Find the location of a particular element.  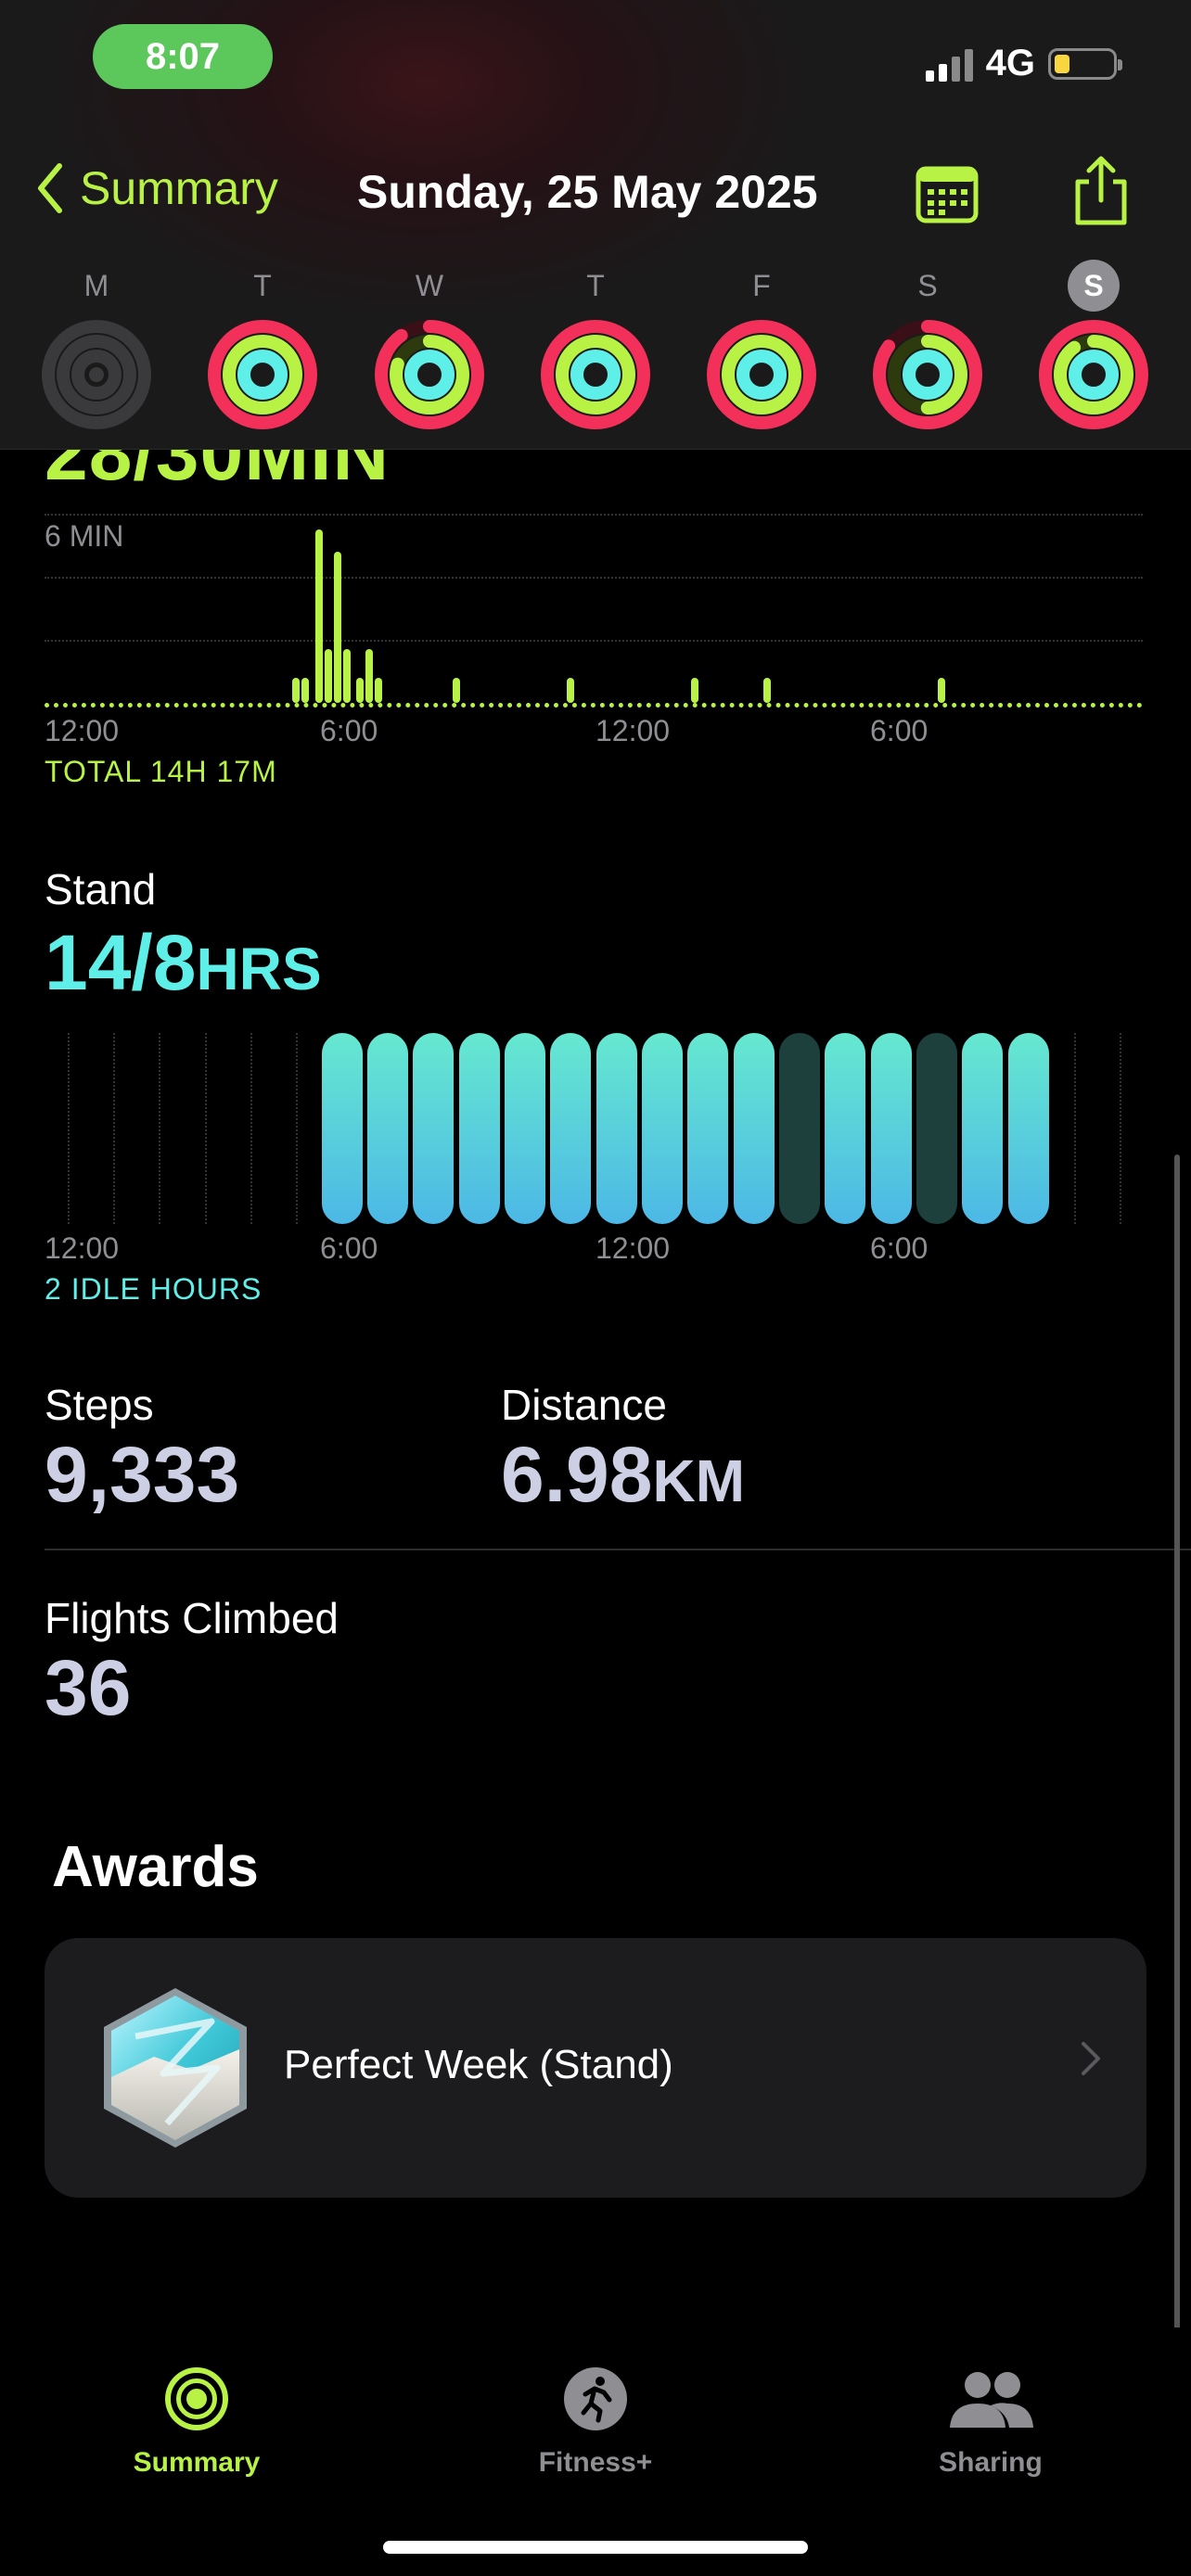

signal-icon is located at coordinates (949, 64).